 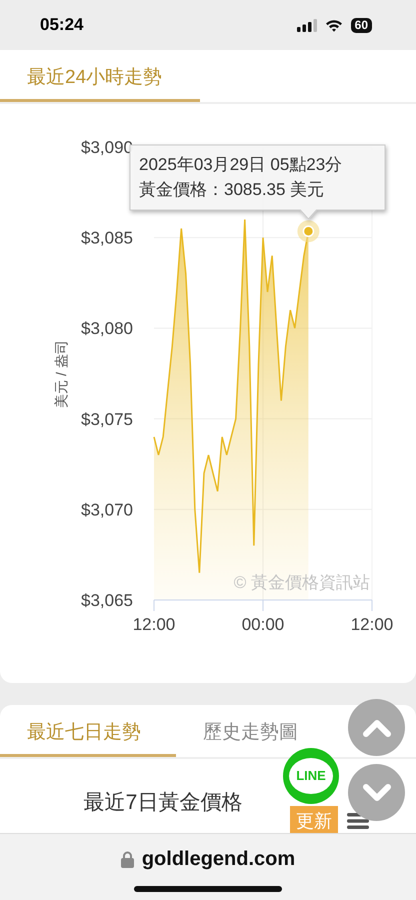 I want to click on y-tick-label: $3,085, so click(x=107, y=238).